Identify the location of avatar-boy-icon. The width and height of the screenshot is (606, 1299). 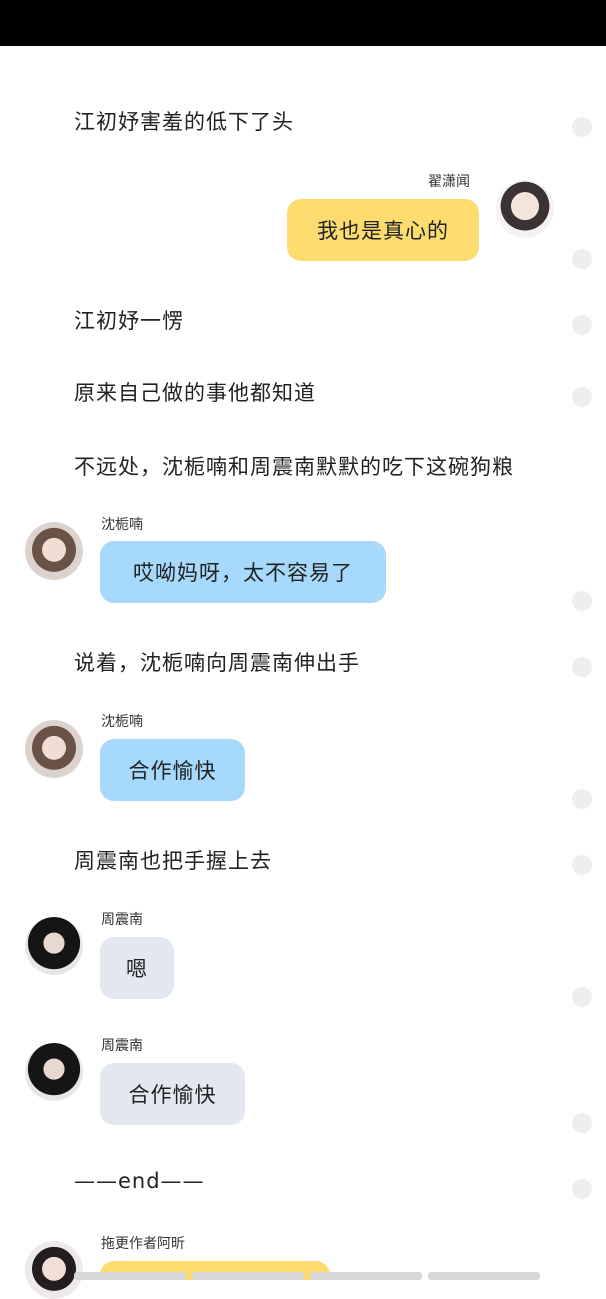
(525, 209).